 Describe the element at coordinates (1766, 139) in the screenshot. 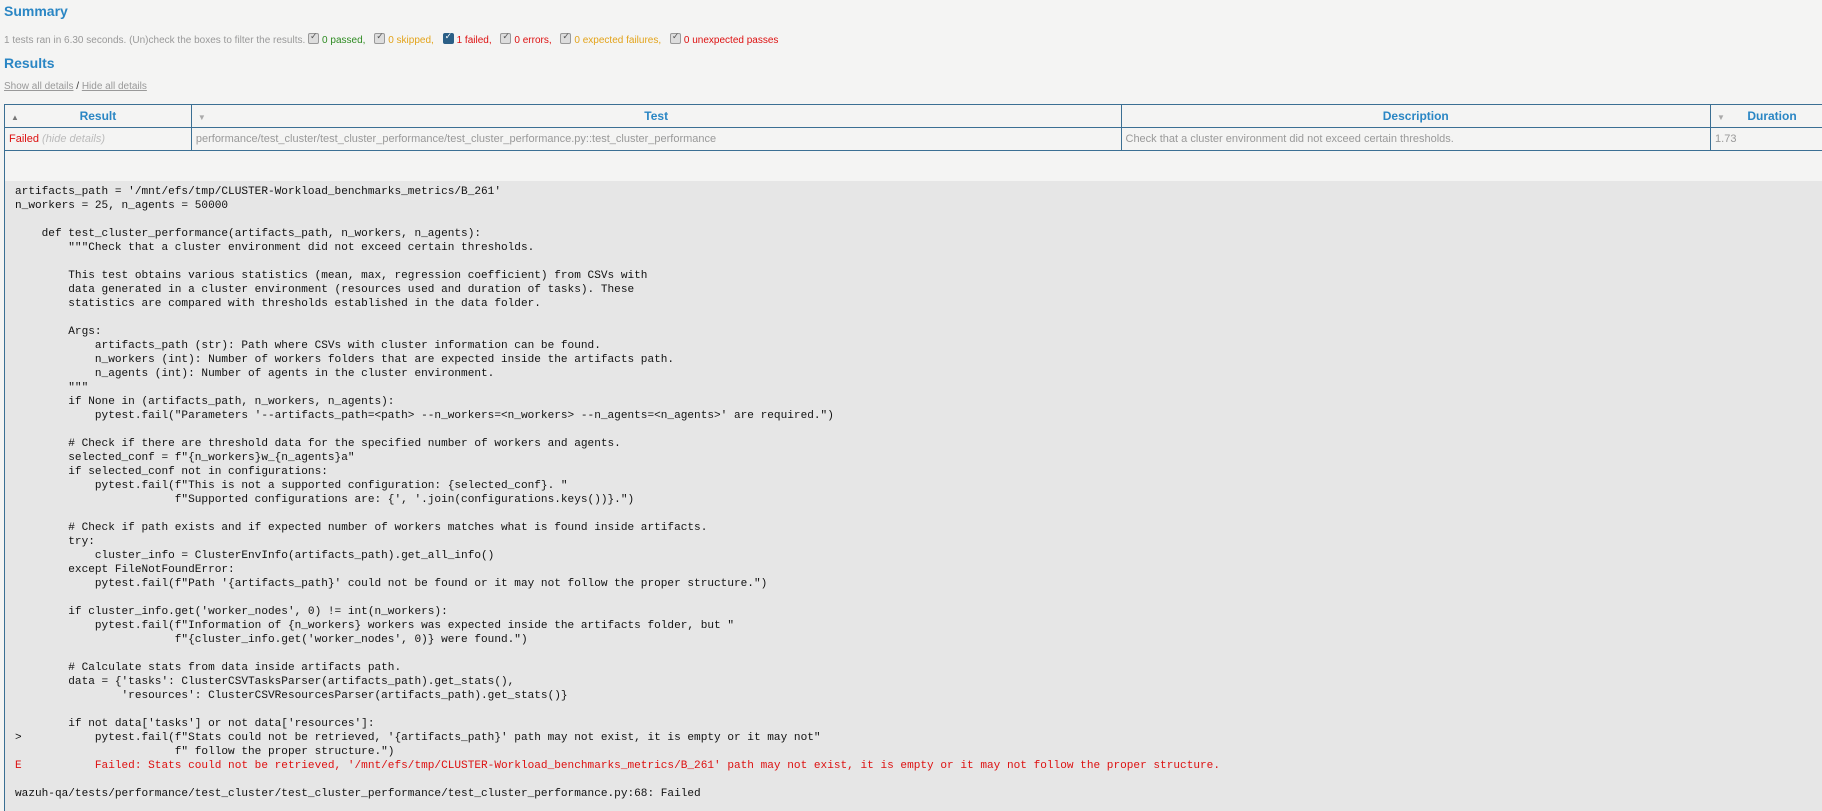

I see `duration-cell: 1.73` at that location.